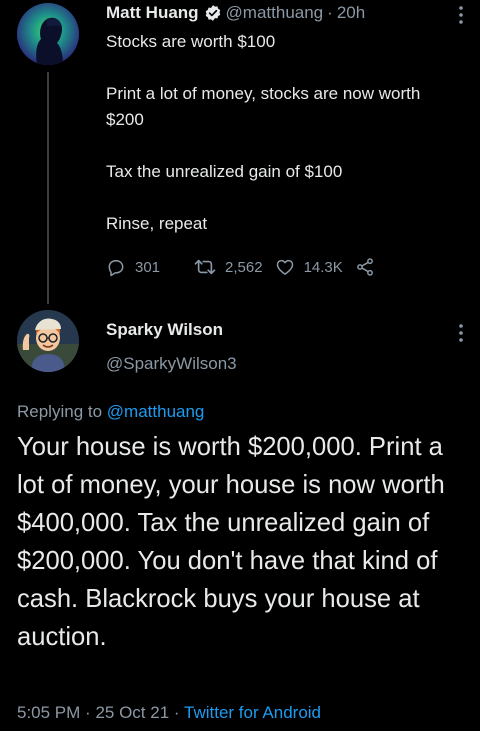 The width and height of the screenshot is (480, 731). I want to click on tweet1-timestamp: 20h, so click(351, 13).